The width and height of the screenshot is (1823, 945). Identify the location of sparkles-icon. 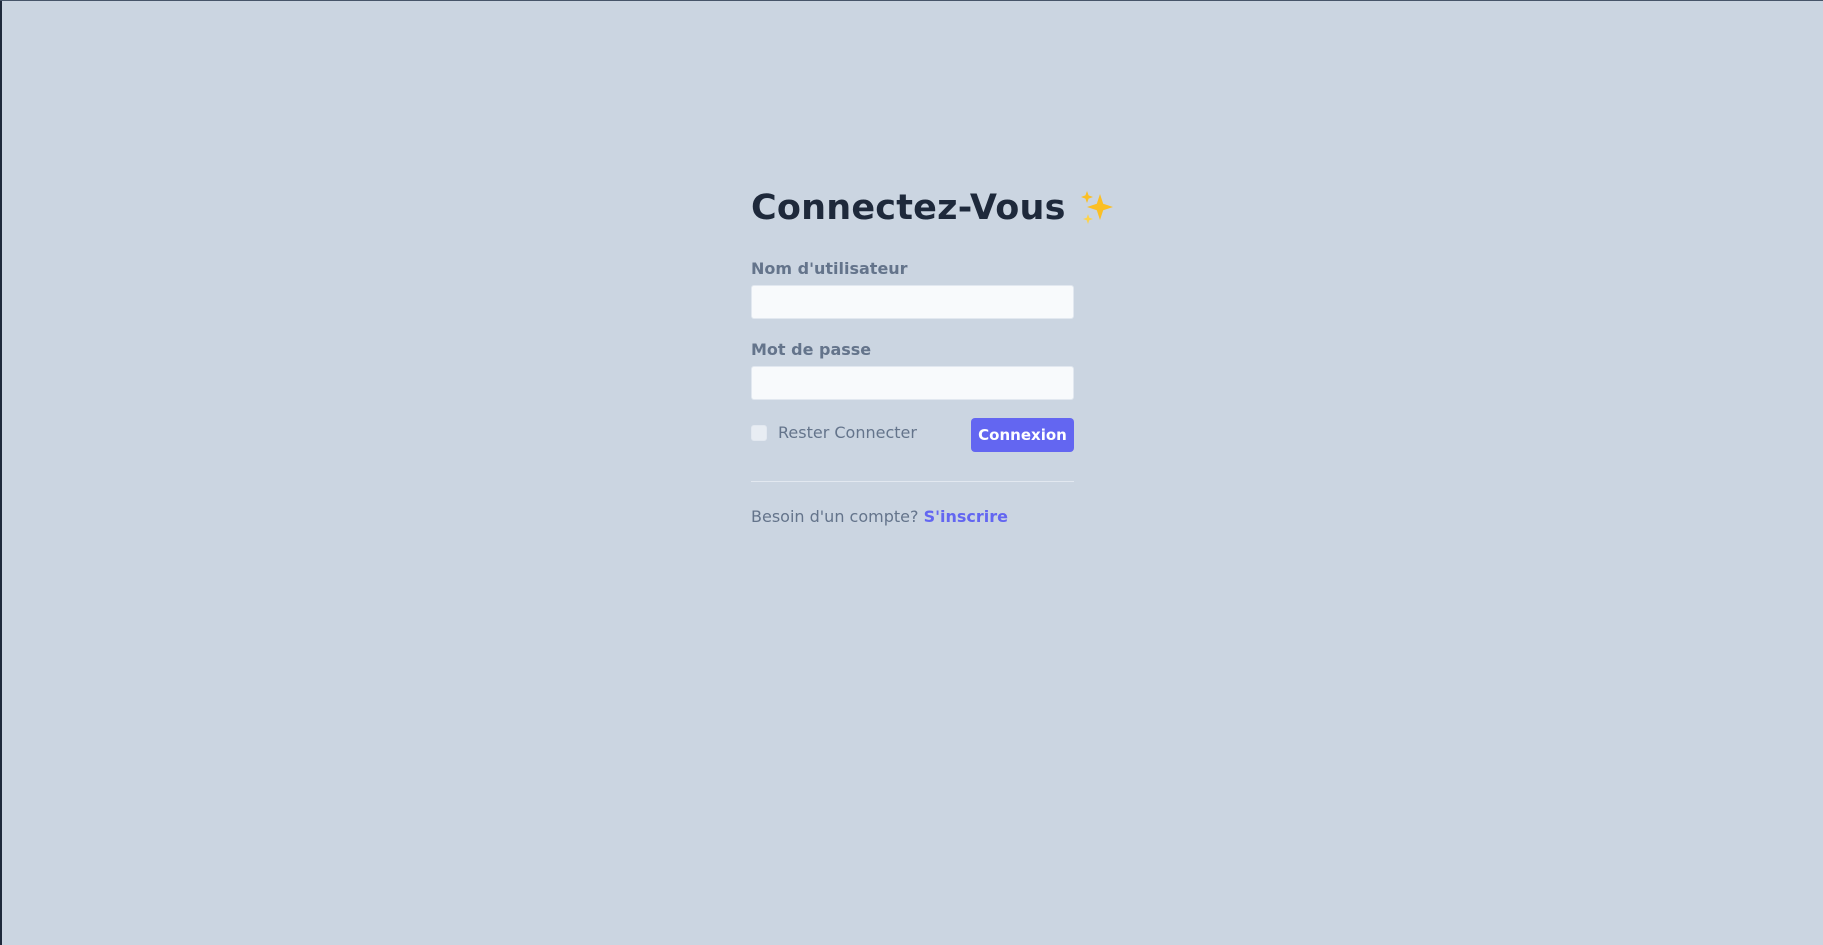
(1098, 208).